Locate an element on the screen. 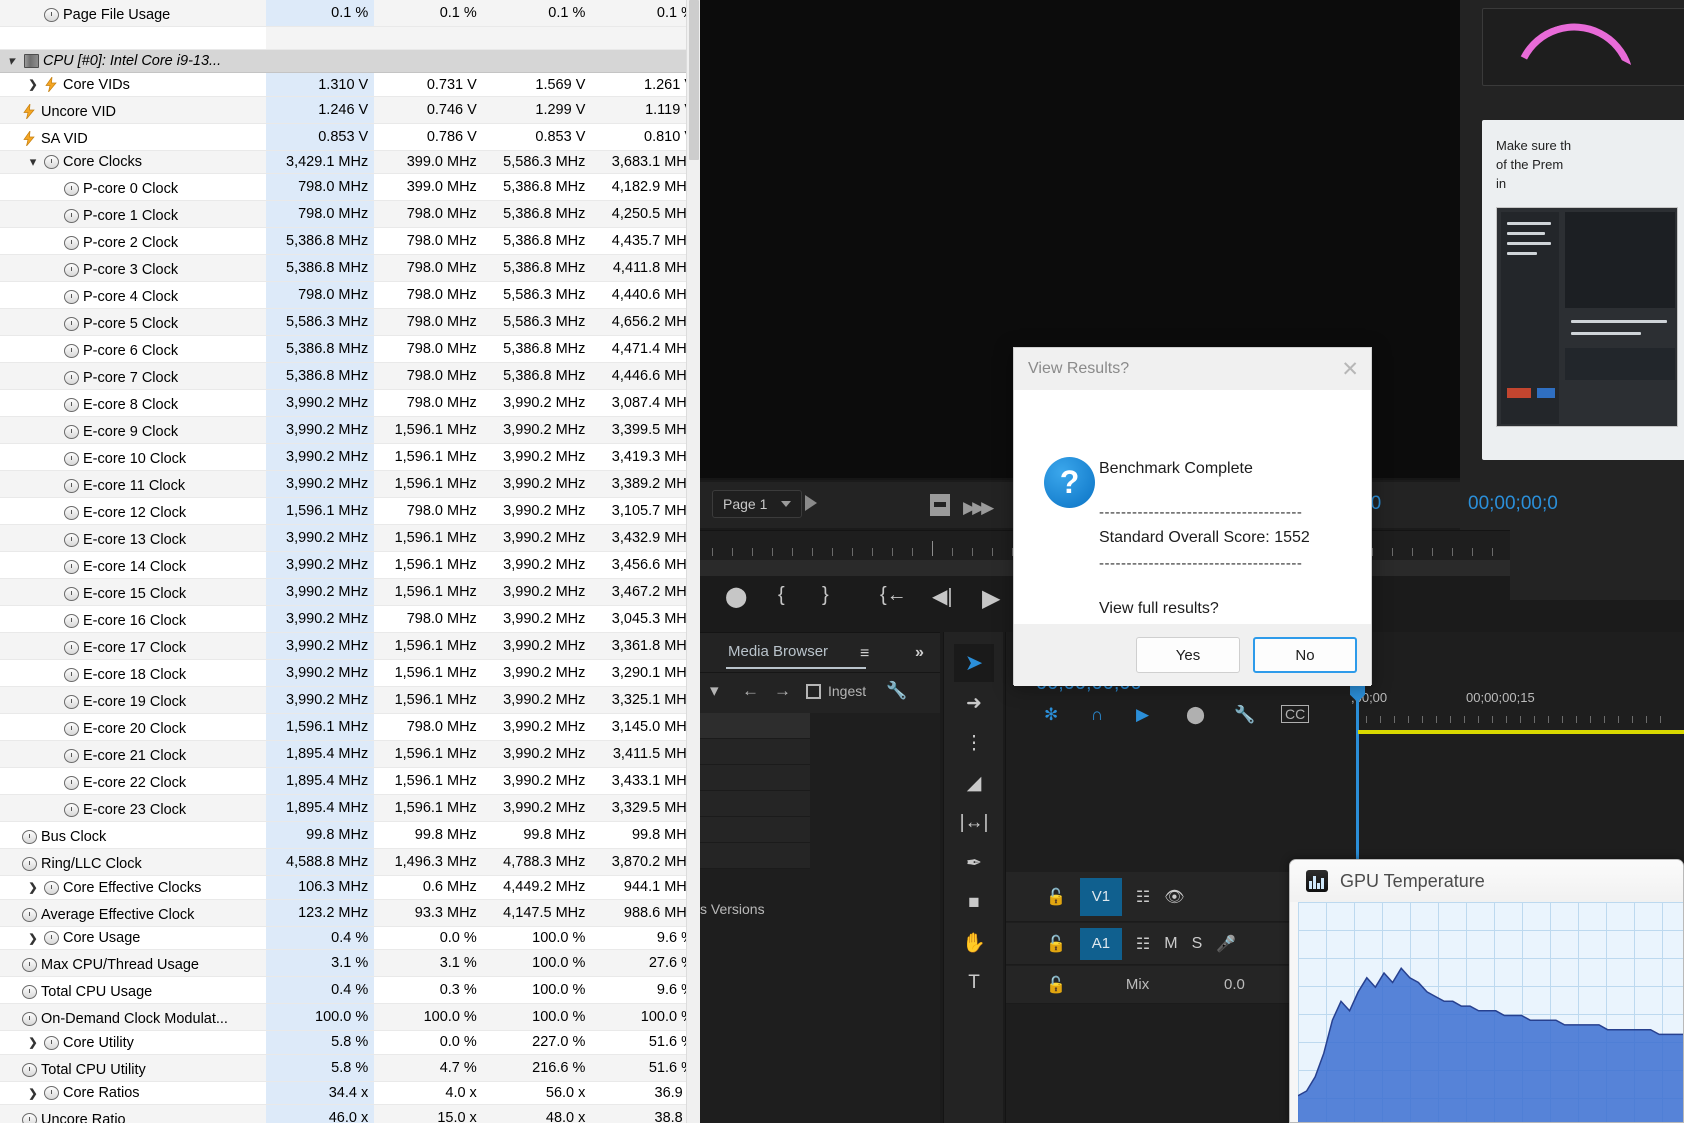  table-row: Core Ratios 34.4 x4.0 x56.0 x36.9 x is located at coordinates (350, 1093).